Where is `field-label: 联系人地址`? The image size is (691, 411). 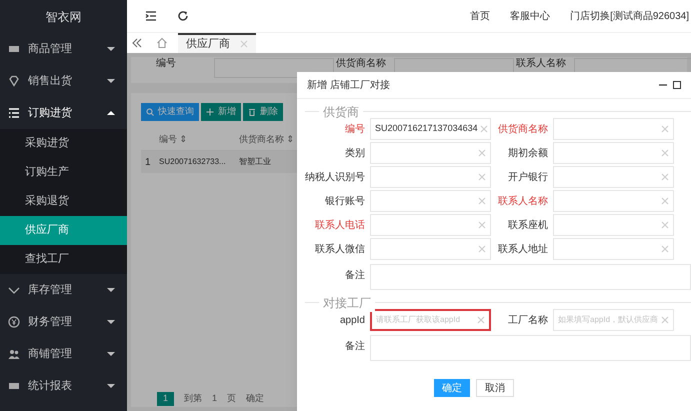 field-label: 联系人地址 is located at coordinates (523, 249).